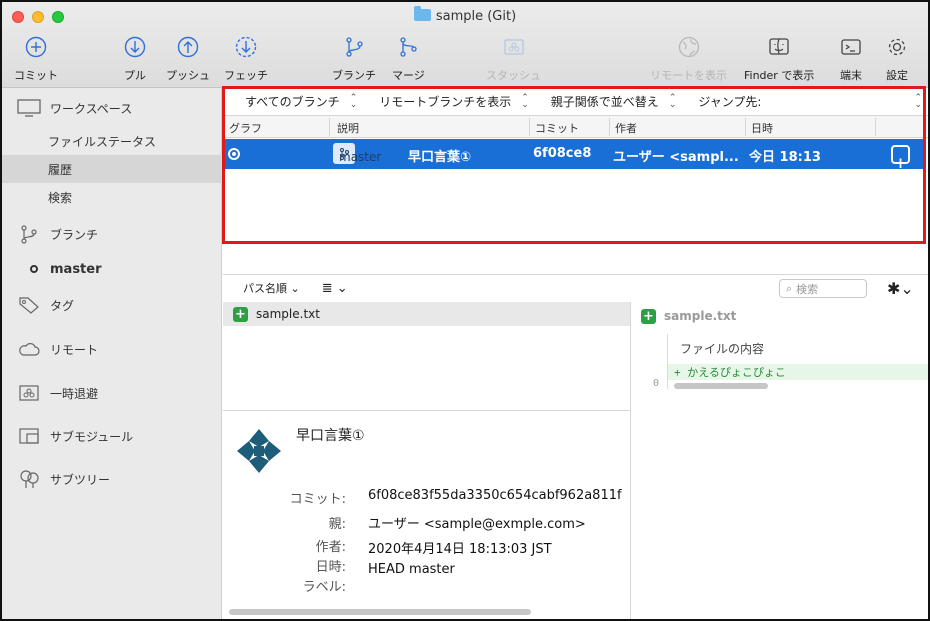 This screenshot has width=930, height=621. What do you see at coordinates (112, 269) in the screenshot?
I see `sidebar-item-master: master` at bounding box center [112, 269].